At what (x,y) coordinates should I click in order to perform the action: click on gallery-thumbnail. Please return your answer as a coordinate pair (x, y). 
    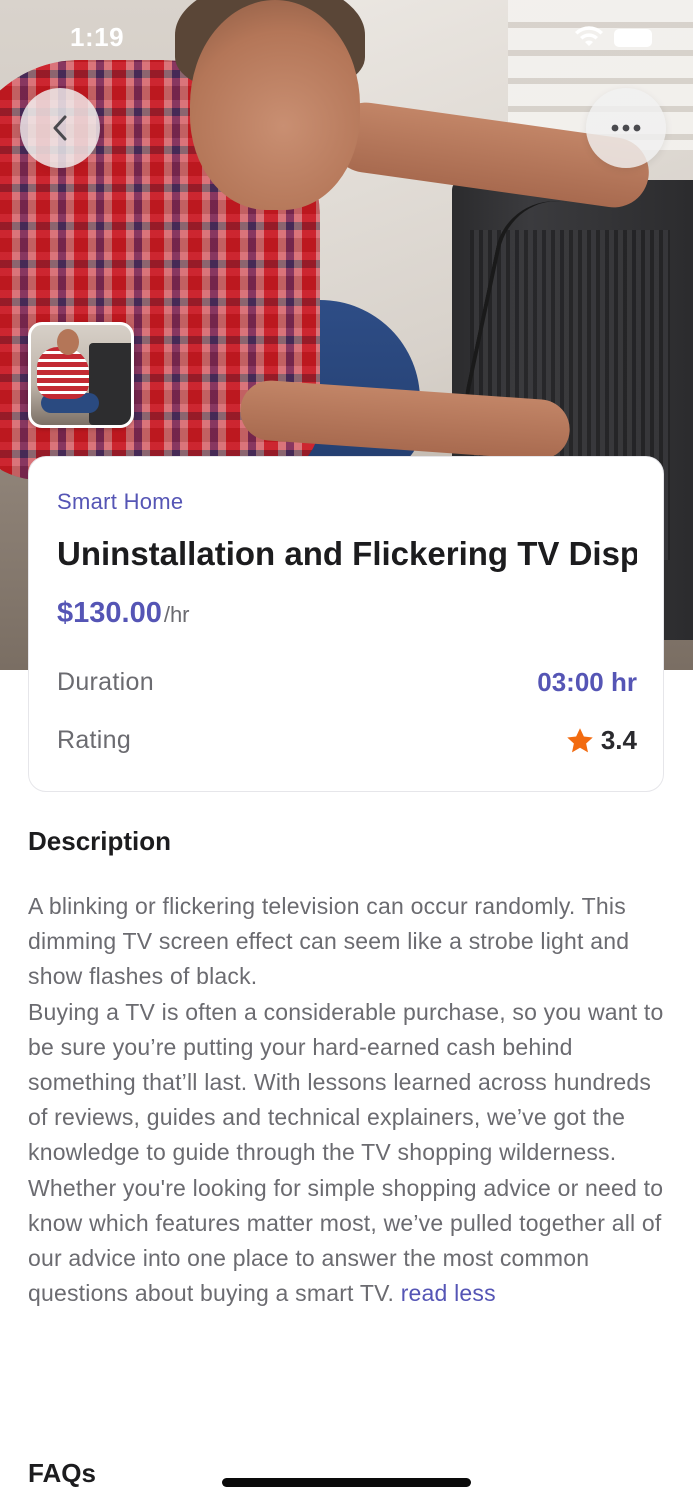
    Looking at the image, I should click on (81, 375).